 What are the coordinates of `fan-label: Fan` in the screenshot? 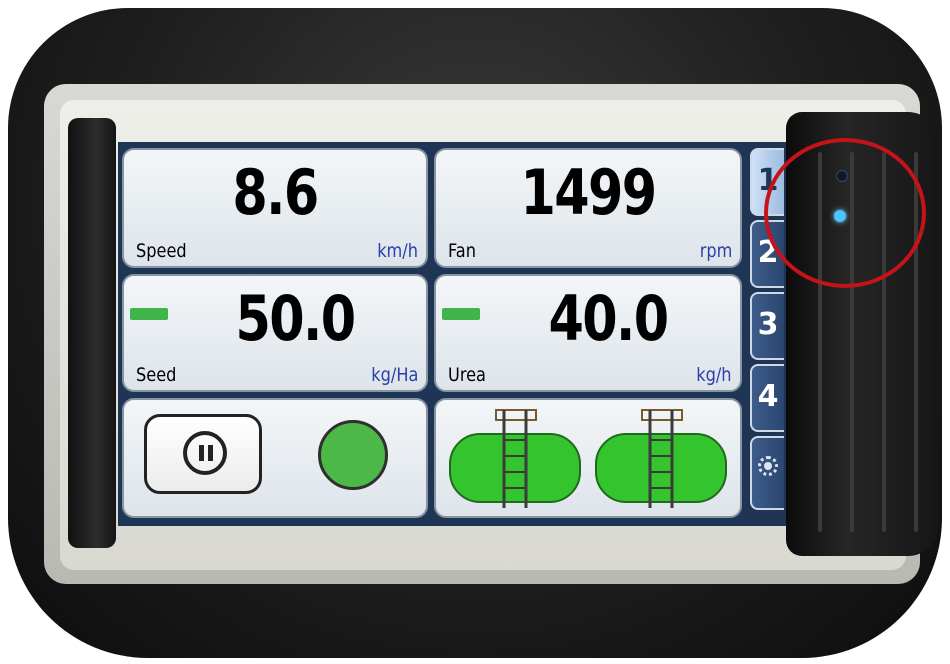 It's located at (462, 251).